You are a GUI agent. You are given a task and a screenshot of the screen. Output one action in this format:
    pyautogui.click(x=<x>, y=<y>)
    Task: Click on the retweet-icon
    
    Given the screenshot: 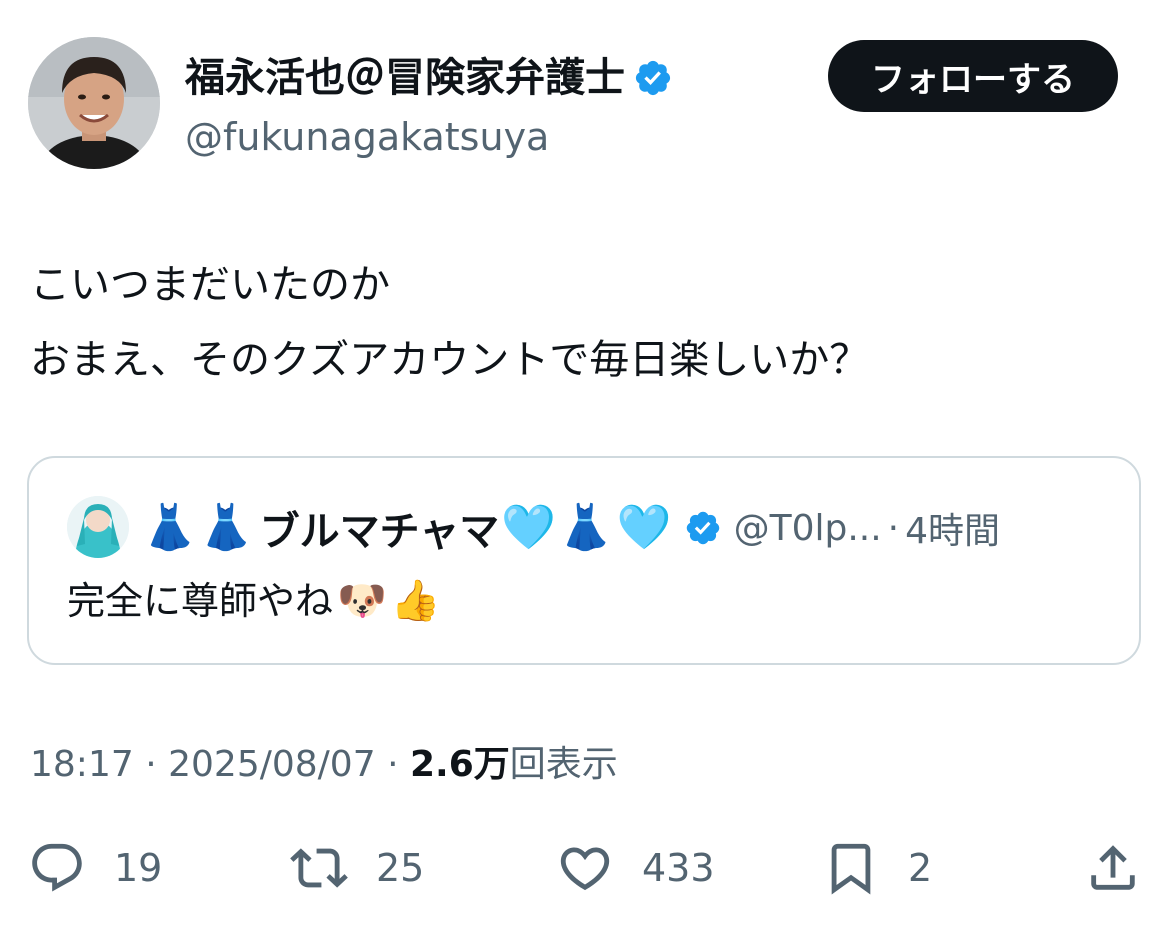 What is the action you would take?
    pyautogui.click(x=319, y=868)
    